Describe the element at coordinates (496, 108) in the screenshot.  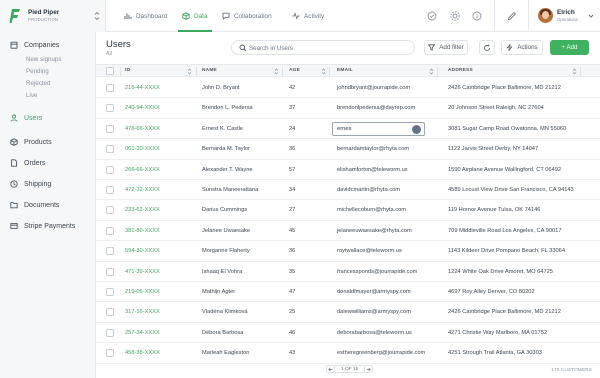
I see `cell-address: 20 Johnson Street Raleigh, NC 27604` at that location.